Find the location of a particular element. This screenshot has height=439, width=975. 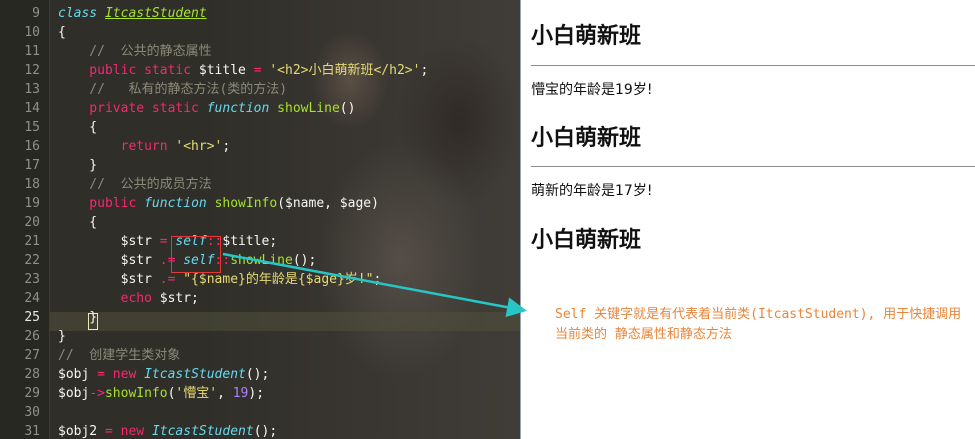

code-line: class ItcastStudent is located at coordinates (132, 13).